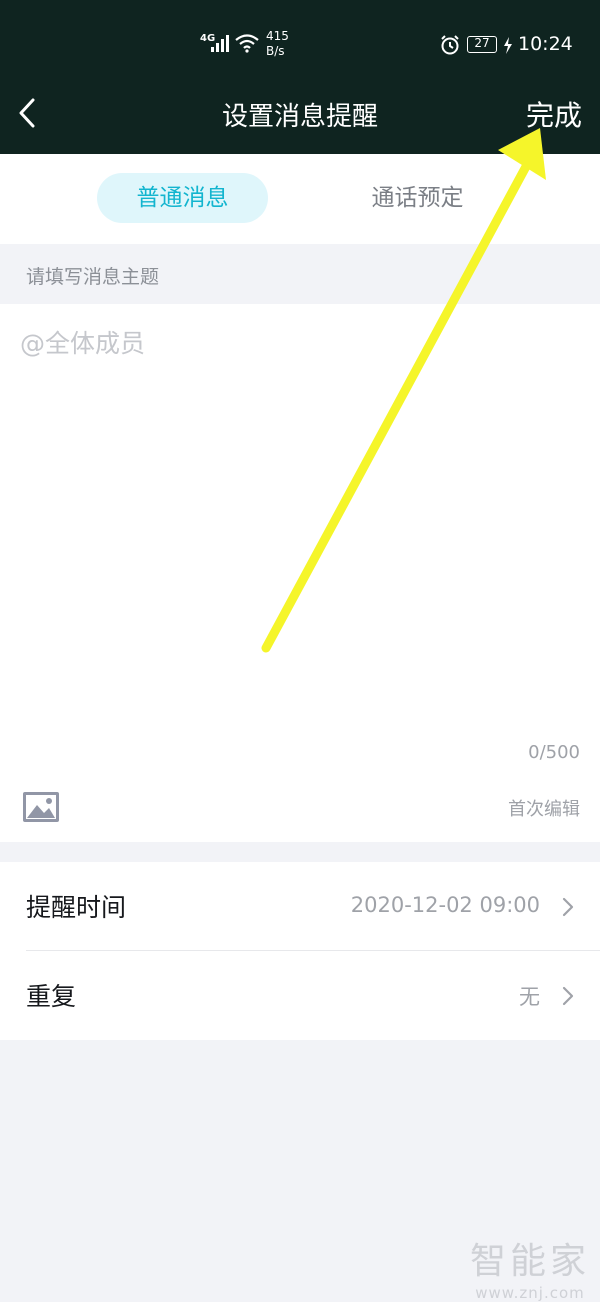 Image resolution: width=600 pixels, height=1302 pixels. What do you see at coordinates (554, 114) in the screenshot?
I see `done-button: 完成` at bounding box center [554, 114].